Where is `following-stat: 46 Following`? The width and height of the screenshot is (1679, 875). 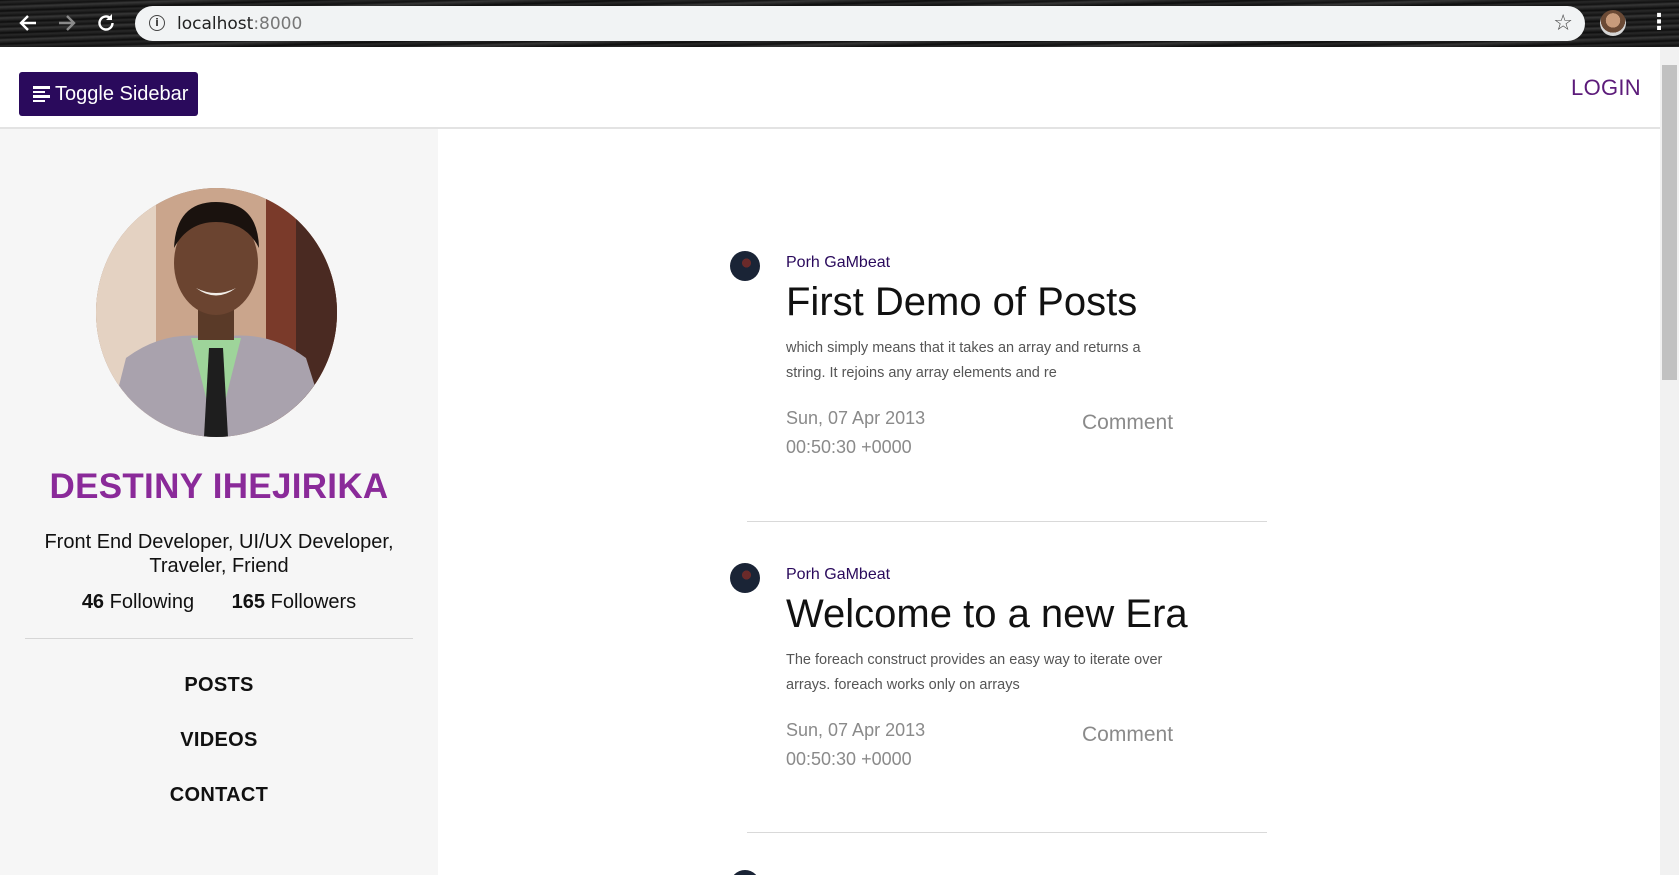
following-stat: 46 Following is located at coordinates (138, 602).